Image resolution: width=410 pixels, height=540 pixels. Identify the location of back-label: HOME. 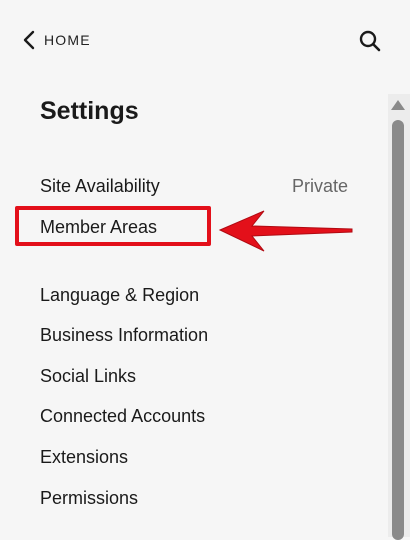
(67, 40).